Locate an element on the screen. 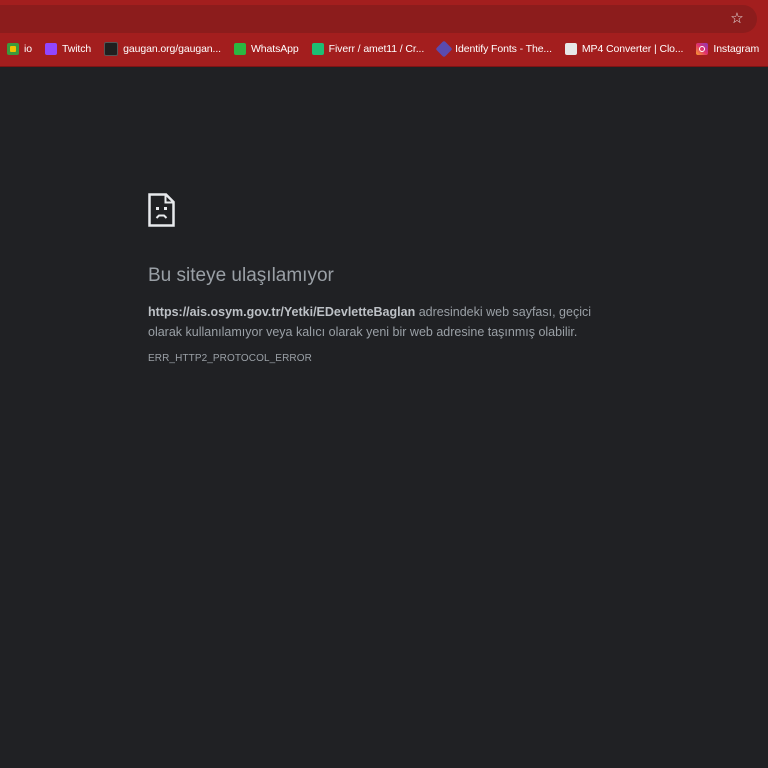 The image size is (768, 768). cloud-icon is located at coordinates (570, 49).